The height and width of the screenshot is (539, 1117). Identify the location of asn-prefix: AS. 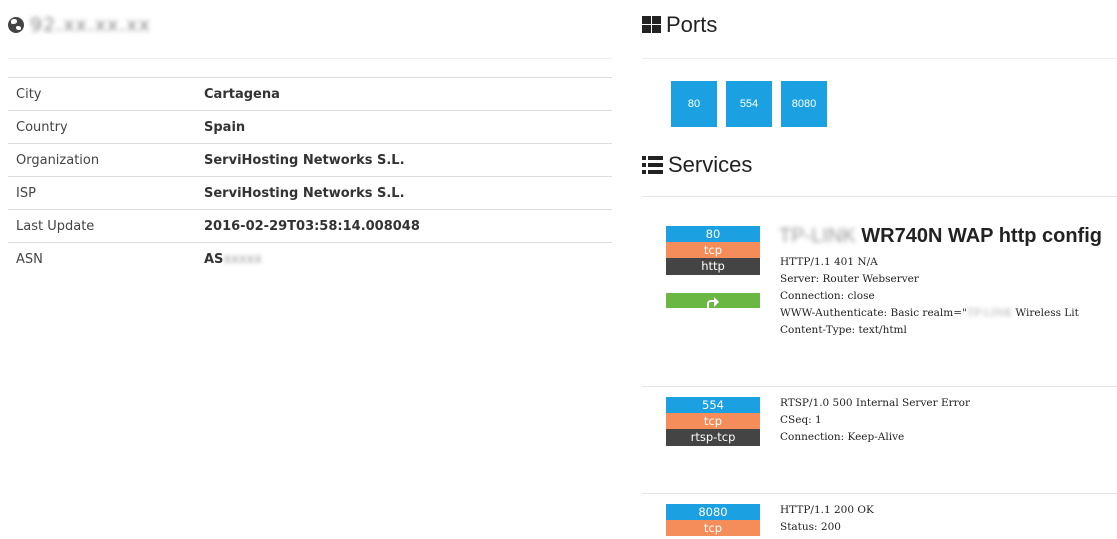
(214, 259).